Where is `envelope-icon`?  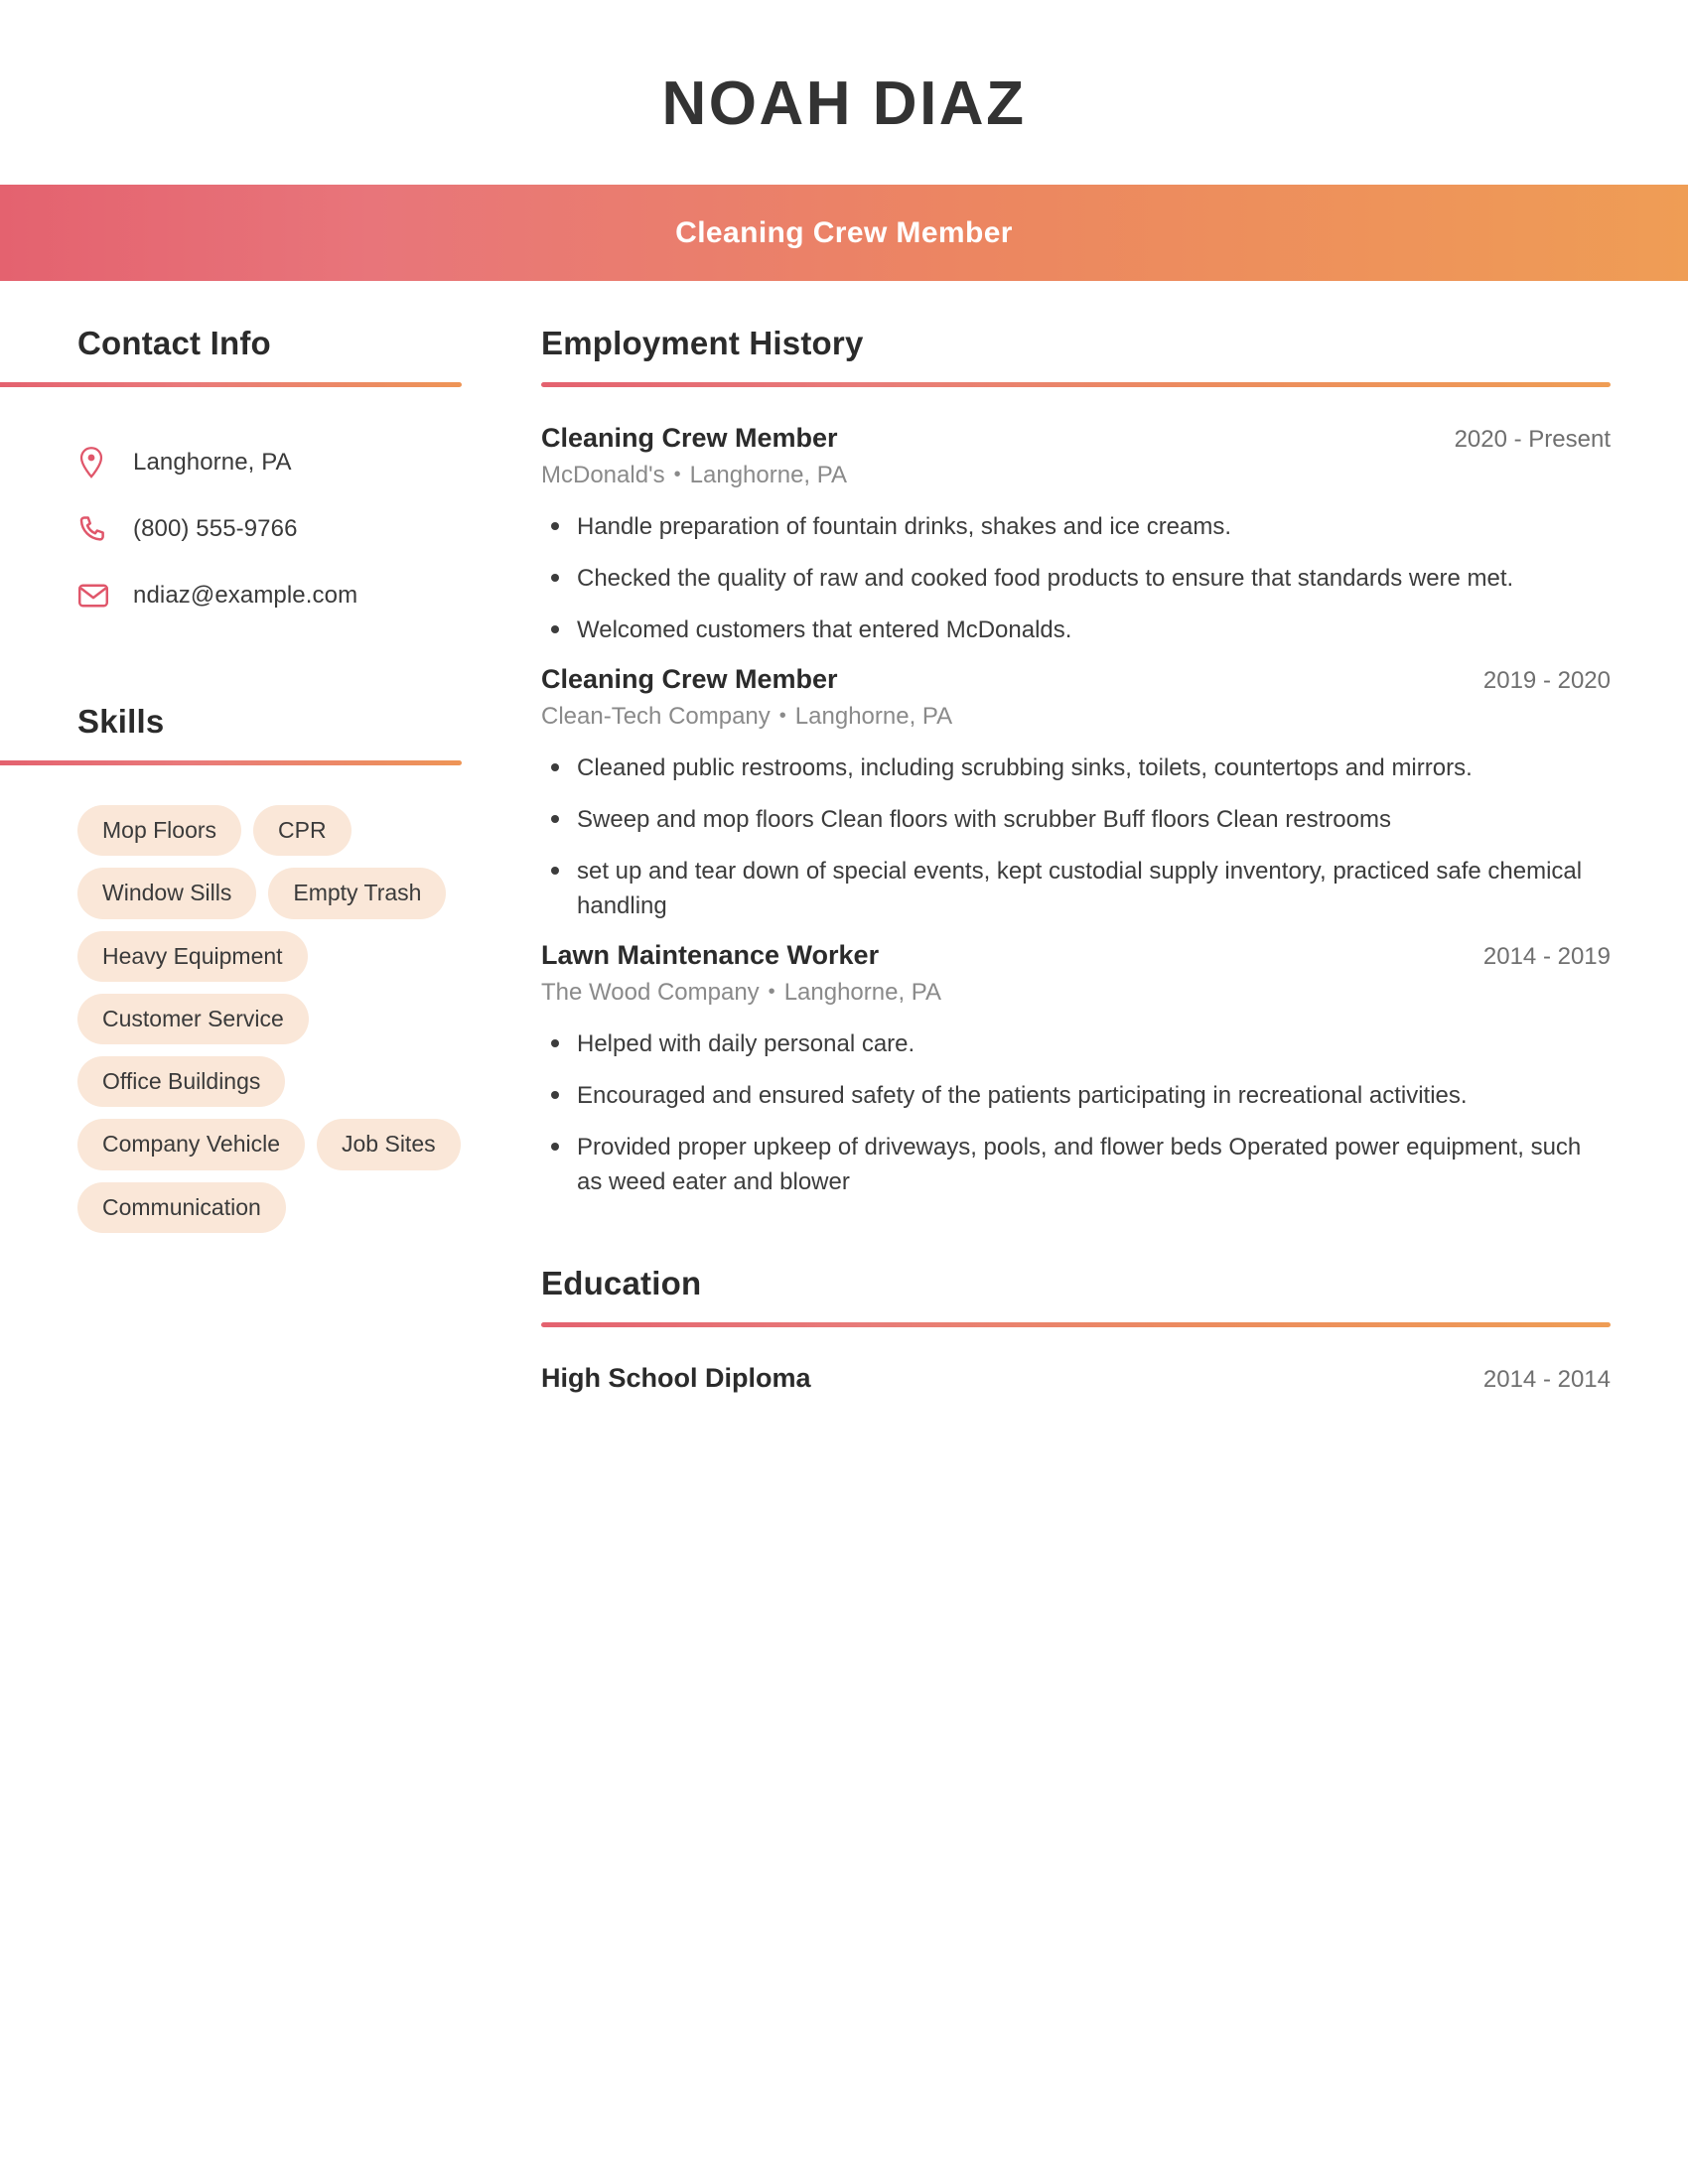 envelope-icon is located at coordinates (99, 596).